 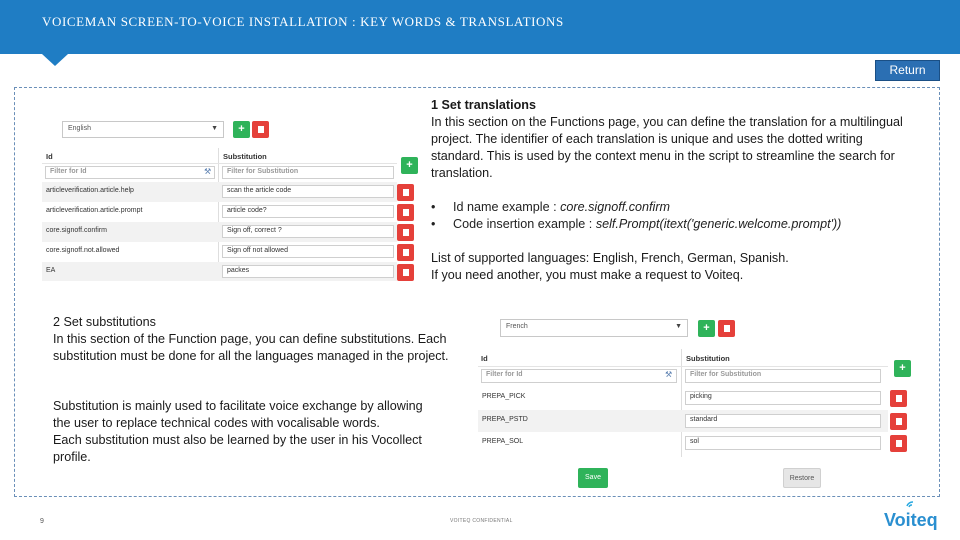 What do you see at coordinates (483, 105) in the screenshot?
I see `section1-heading: 1 Set translations` at bounding box center [483, 105].